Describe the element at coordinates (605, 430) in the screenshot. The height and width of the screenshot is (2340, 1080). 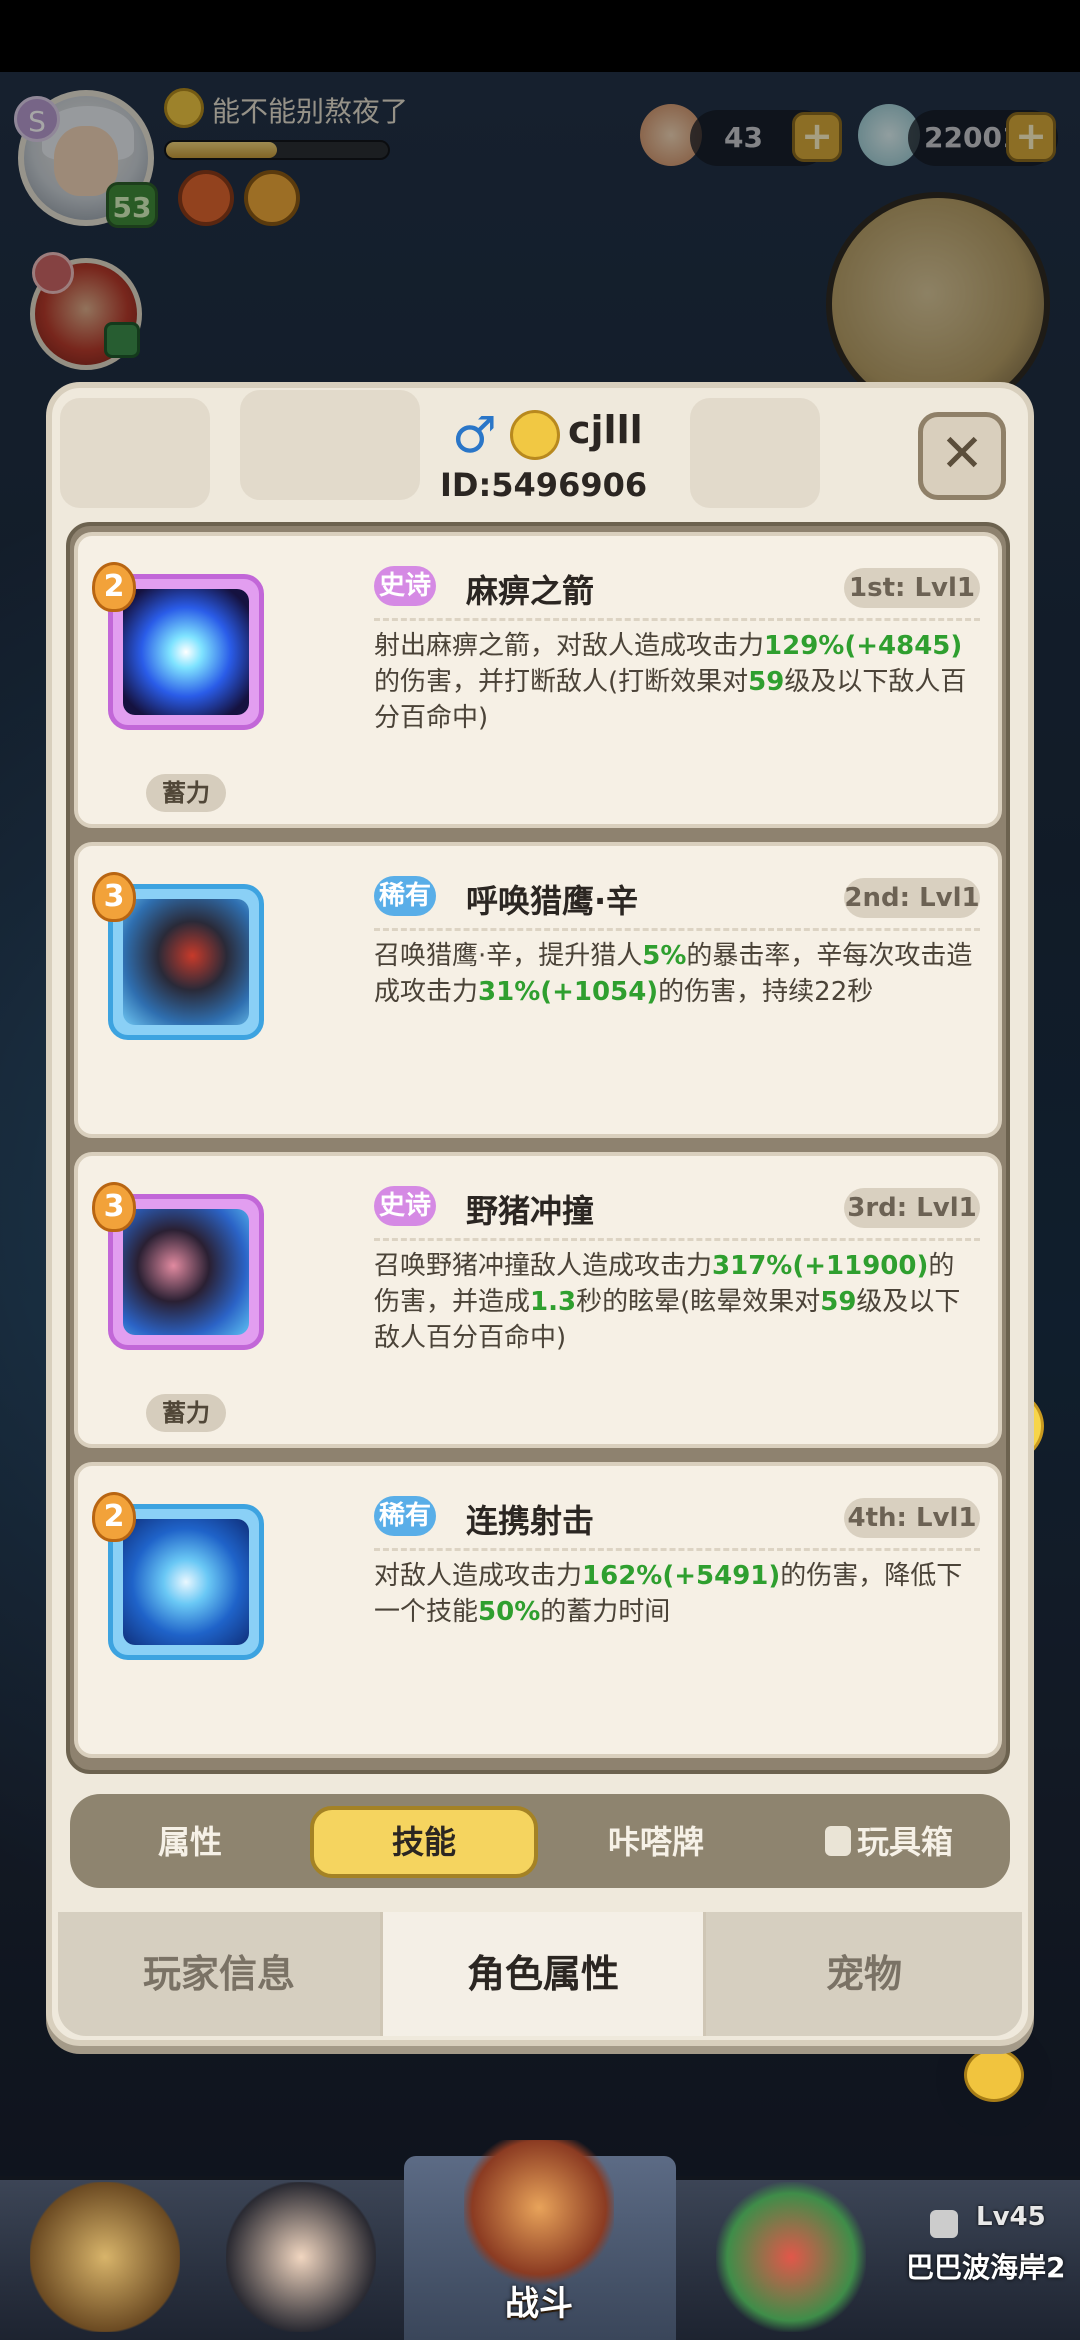
I see `panel-player-name: cjlll` at that location.